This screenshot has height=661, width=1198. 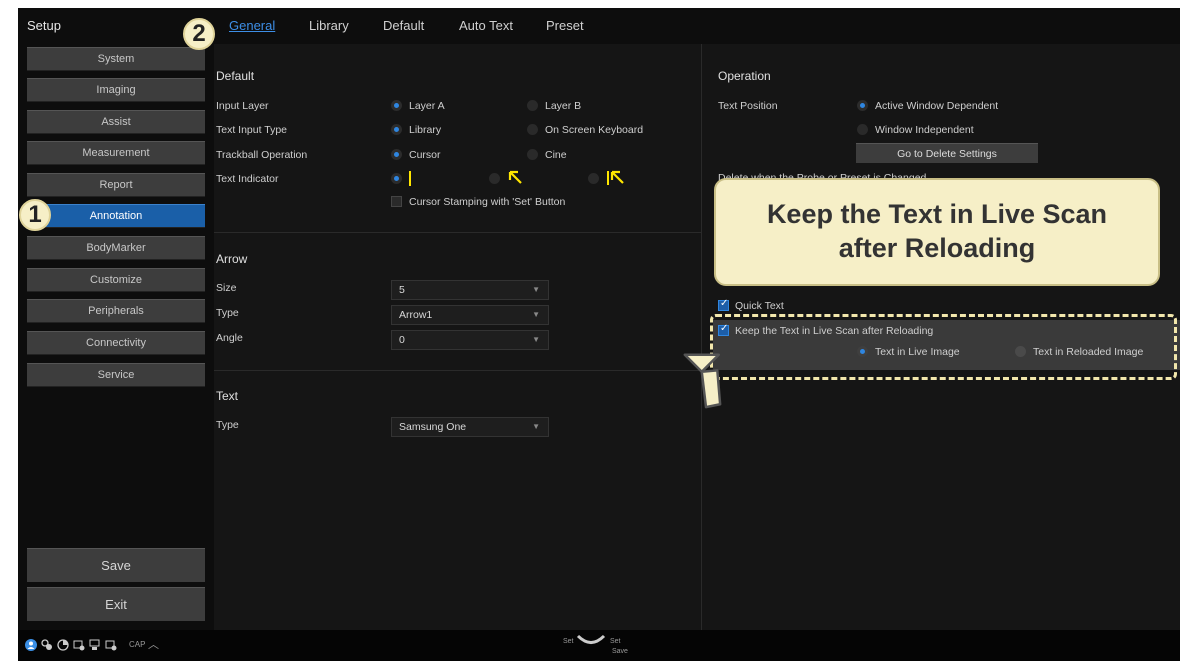 What do you see at coordinates (247, 179) in the screenshot?
I see `text-indicator-label: Text Indicator` at bounding box center [247, 179].